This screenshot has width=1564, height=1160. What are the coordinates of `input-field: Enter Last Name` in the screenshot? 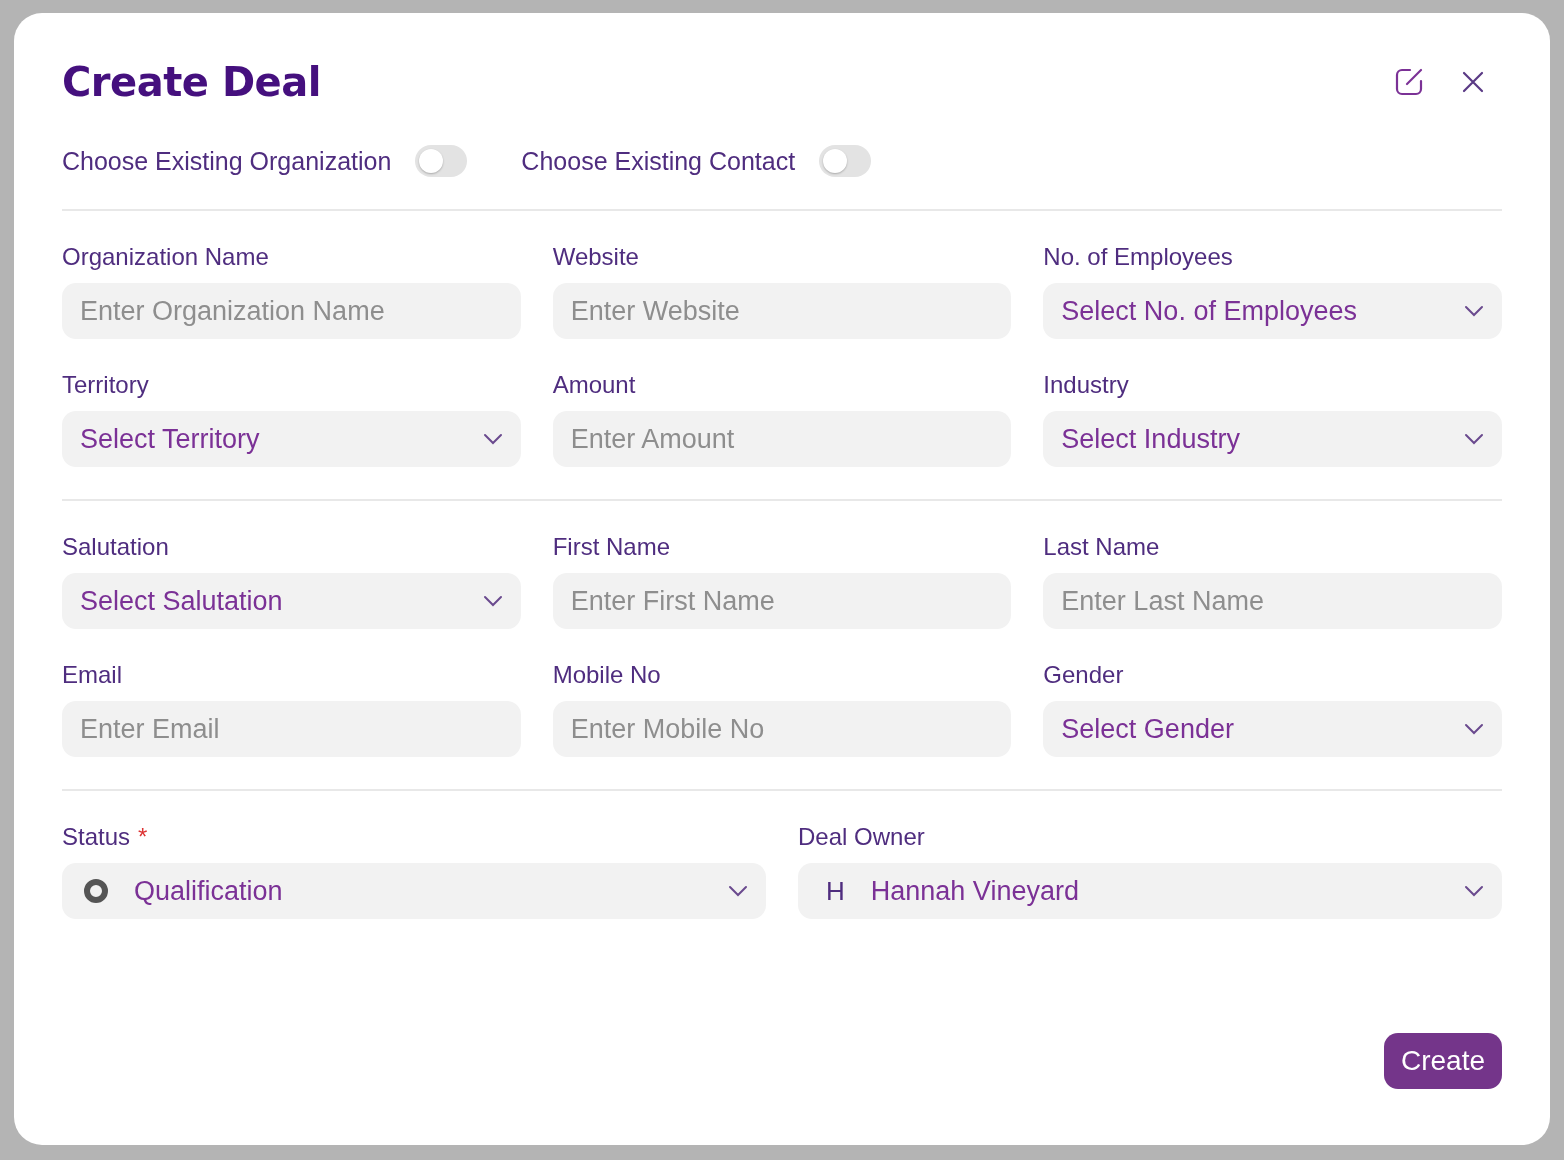 It's located at (1272, 601).